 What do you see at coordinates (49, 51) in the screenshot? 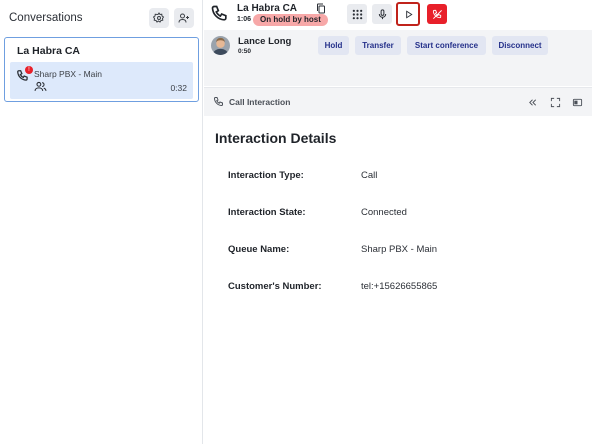
I see `conversation-name: La Habra CA` at bounding box center [49, 51].